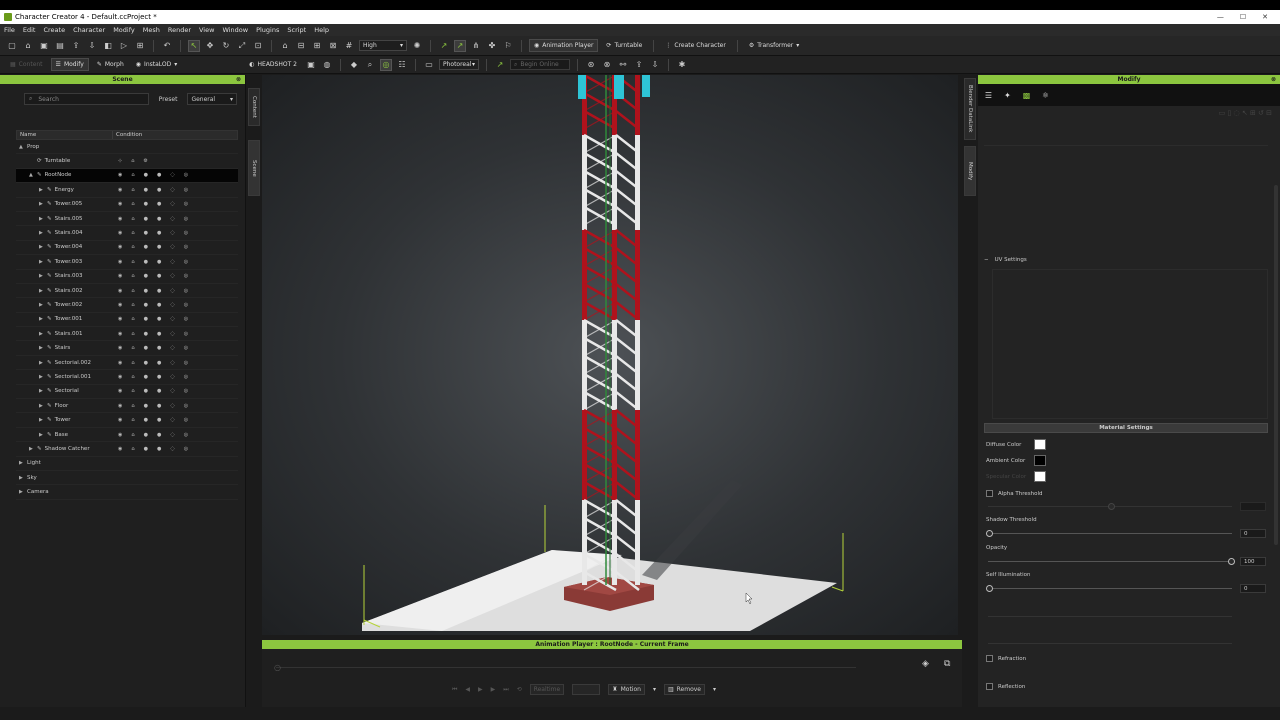  What do you see at coordinates (1111, 561) in the screenshot?
I see `opacity-slider` at bounding box center [1111, 561].